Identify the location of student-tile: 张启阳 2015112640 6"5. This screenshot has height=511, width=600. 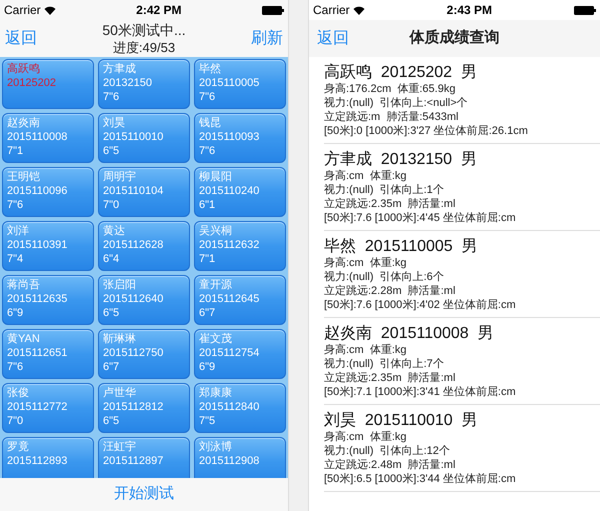
(144, 300).